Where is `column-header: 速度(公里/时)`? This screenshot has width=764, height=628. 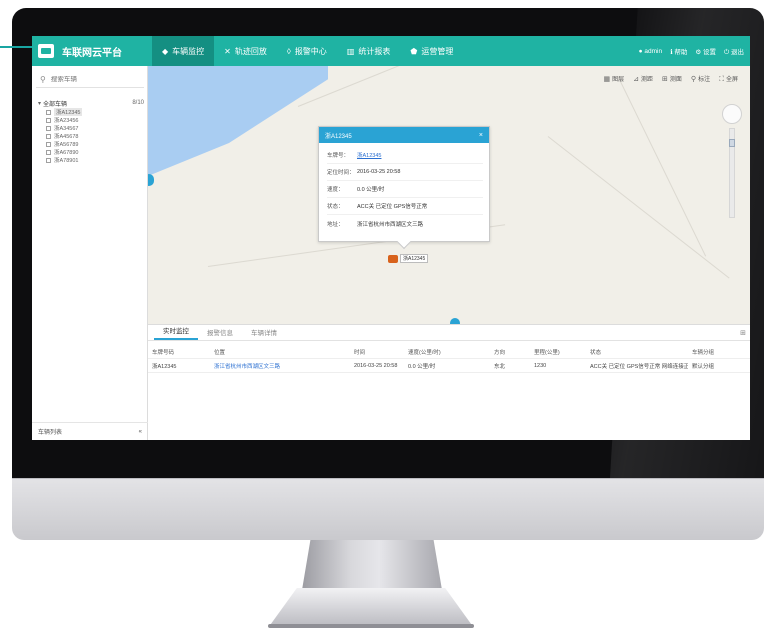 column-header: 速度(公里/时) is located at coordinates (447, 352).